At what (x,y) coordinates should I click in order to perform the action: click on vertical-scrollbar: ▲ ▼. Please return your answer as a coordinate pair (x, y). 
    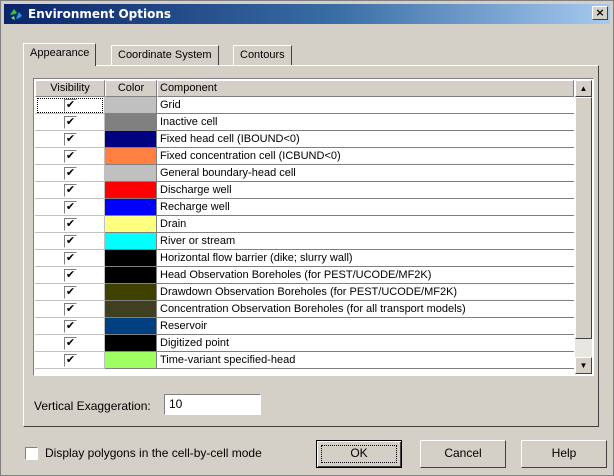
    Looking at the image, I should click on (583, 227).